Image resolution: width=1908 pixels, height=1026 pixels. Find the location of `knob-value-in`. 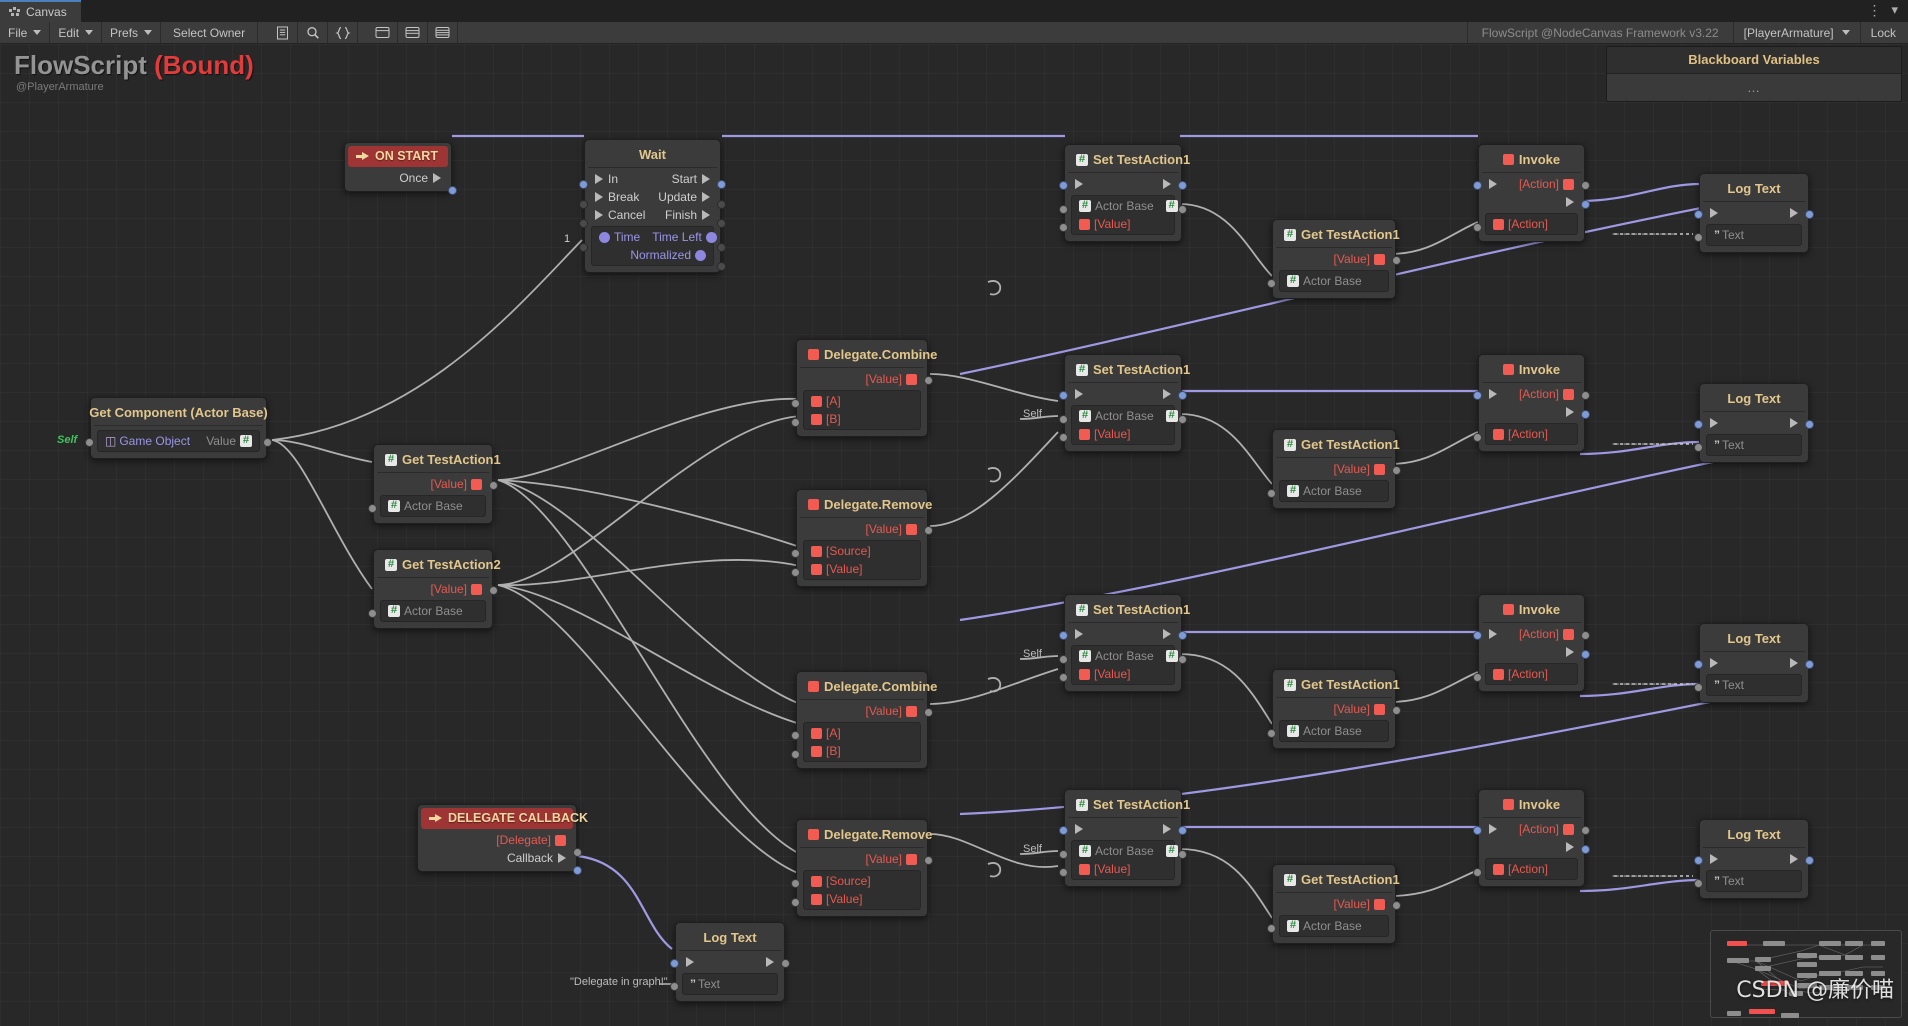

knob-value-in is located at coordinates (1063, 872).